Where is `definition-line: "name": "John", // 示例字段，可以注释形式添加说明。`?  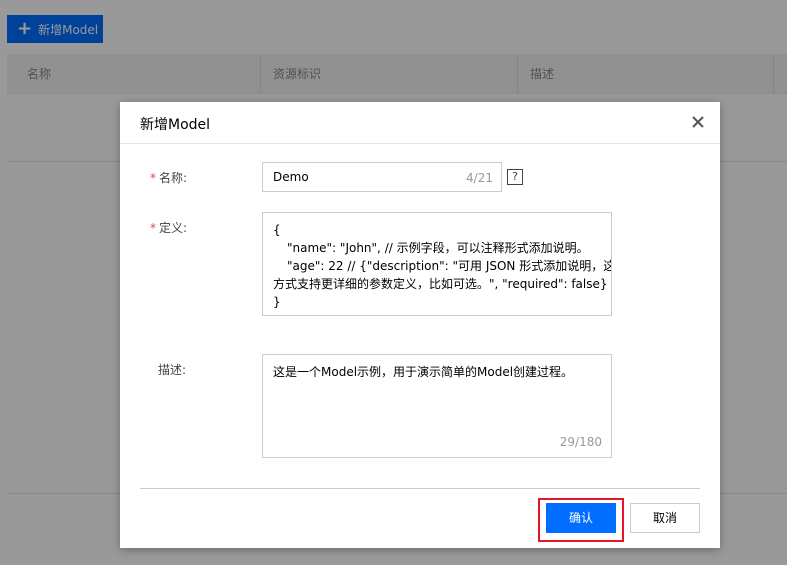 definition-line: "name": "John", // 示例字段，可以注释形式添加说明。 is located at coordinates (438, 248).